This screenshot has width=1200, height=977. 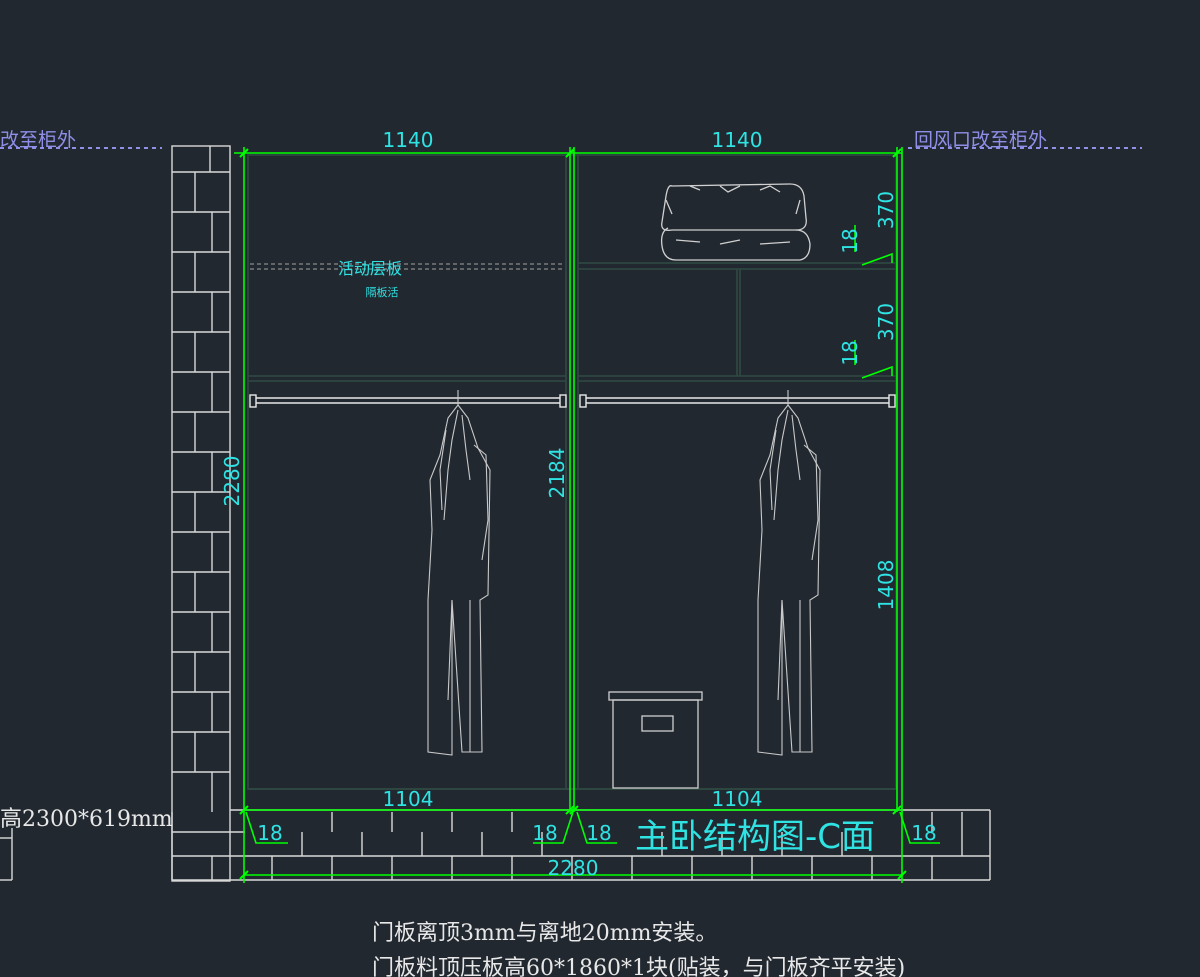 I want to click on movable-shelf-dashed, so click(x=407, y=266).